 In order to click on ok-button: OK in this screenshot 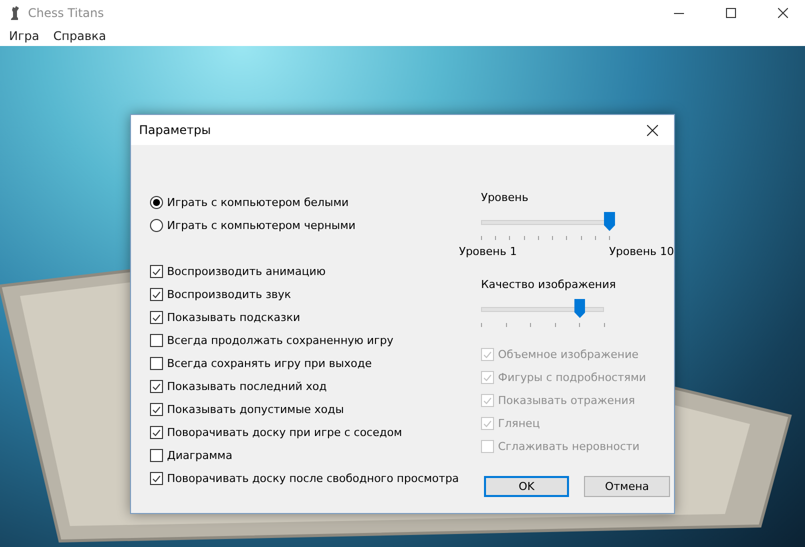, I will do `click(526, 486)`.